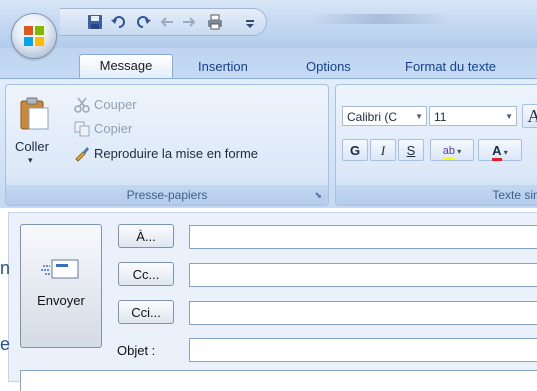  I want to click on paste-dropdown-icon: ▾, so click(30, 160).